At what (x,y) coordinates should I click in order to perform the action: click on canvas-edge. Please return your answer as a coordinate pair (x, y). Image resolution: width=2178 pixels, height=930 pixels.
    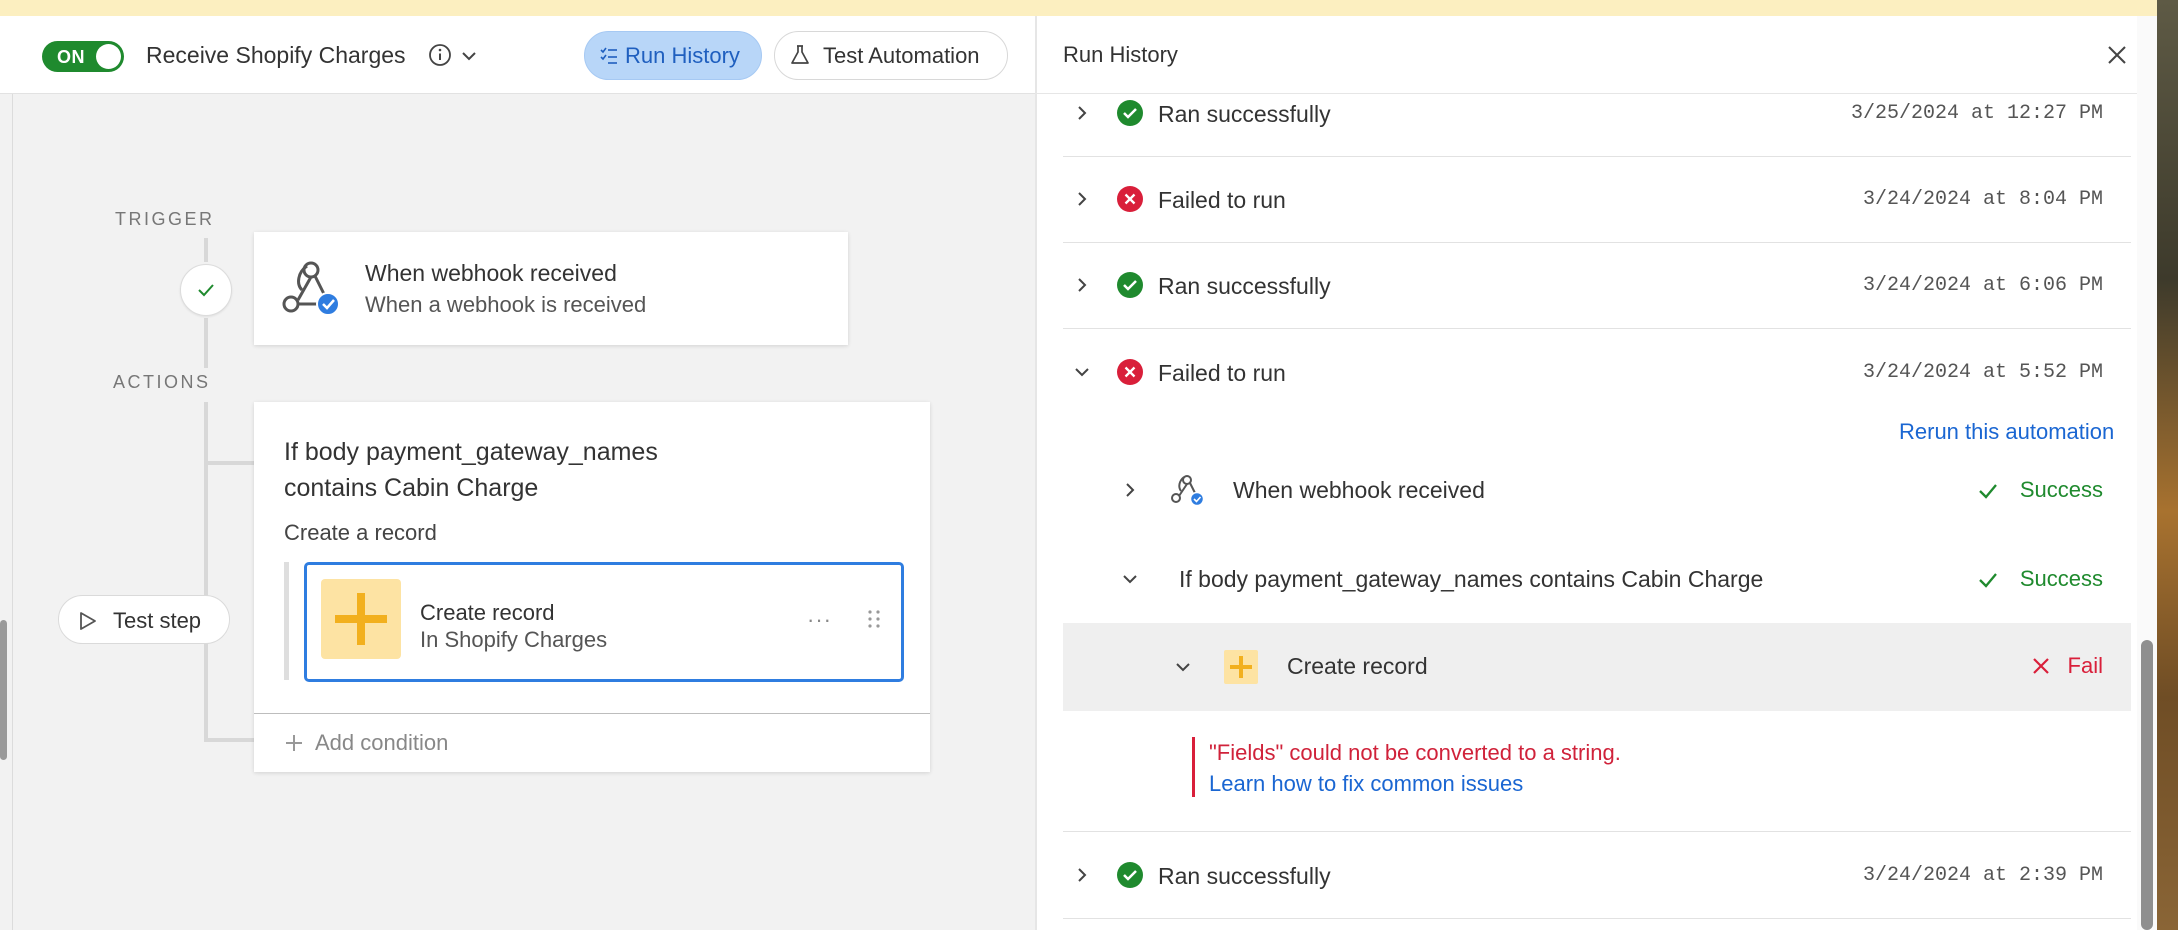
    Looking at the image, I should click on (12, 512).